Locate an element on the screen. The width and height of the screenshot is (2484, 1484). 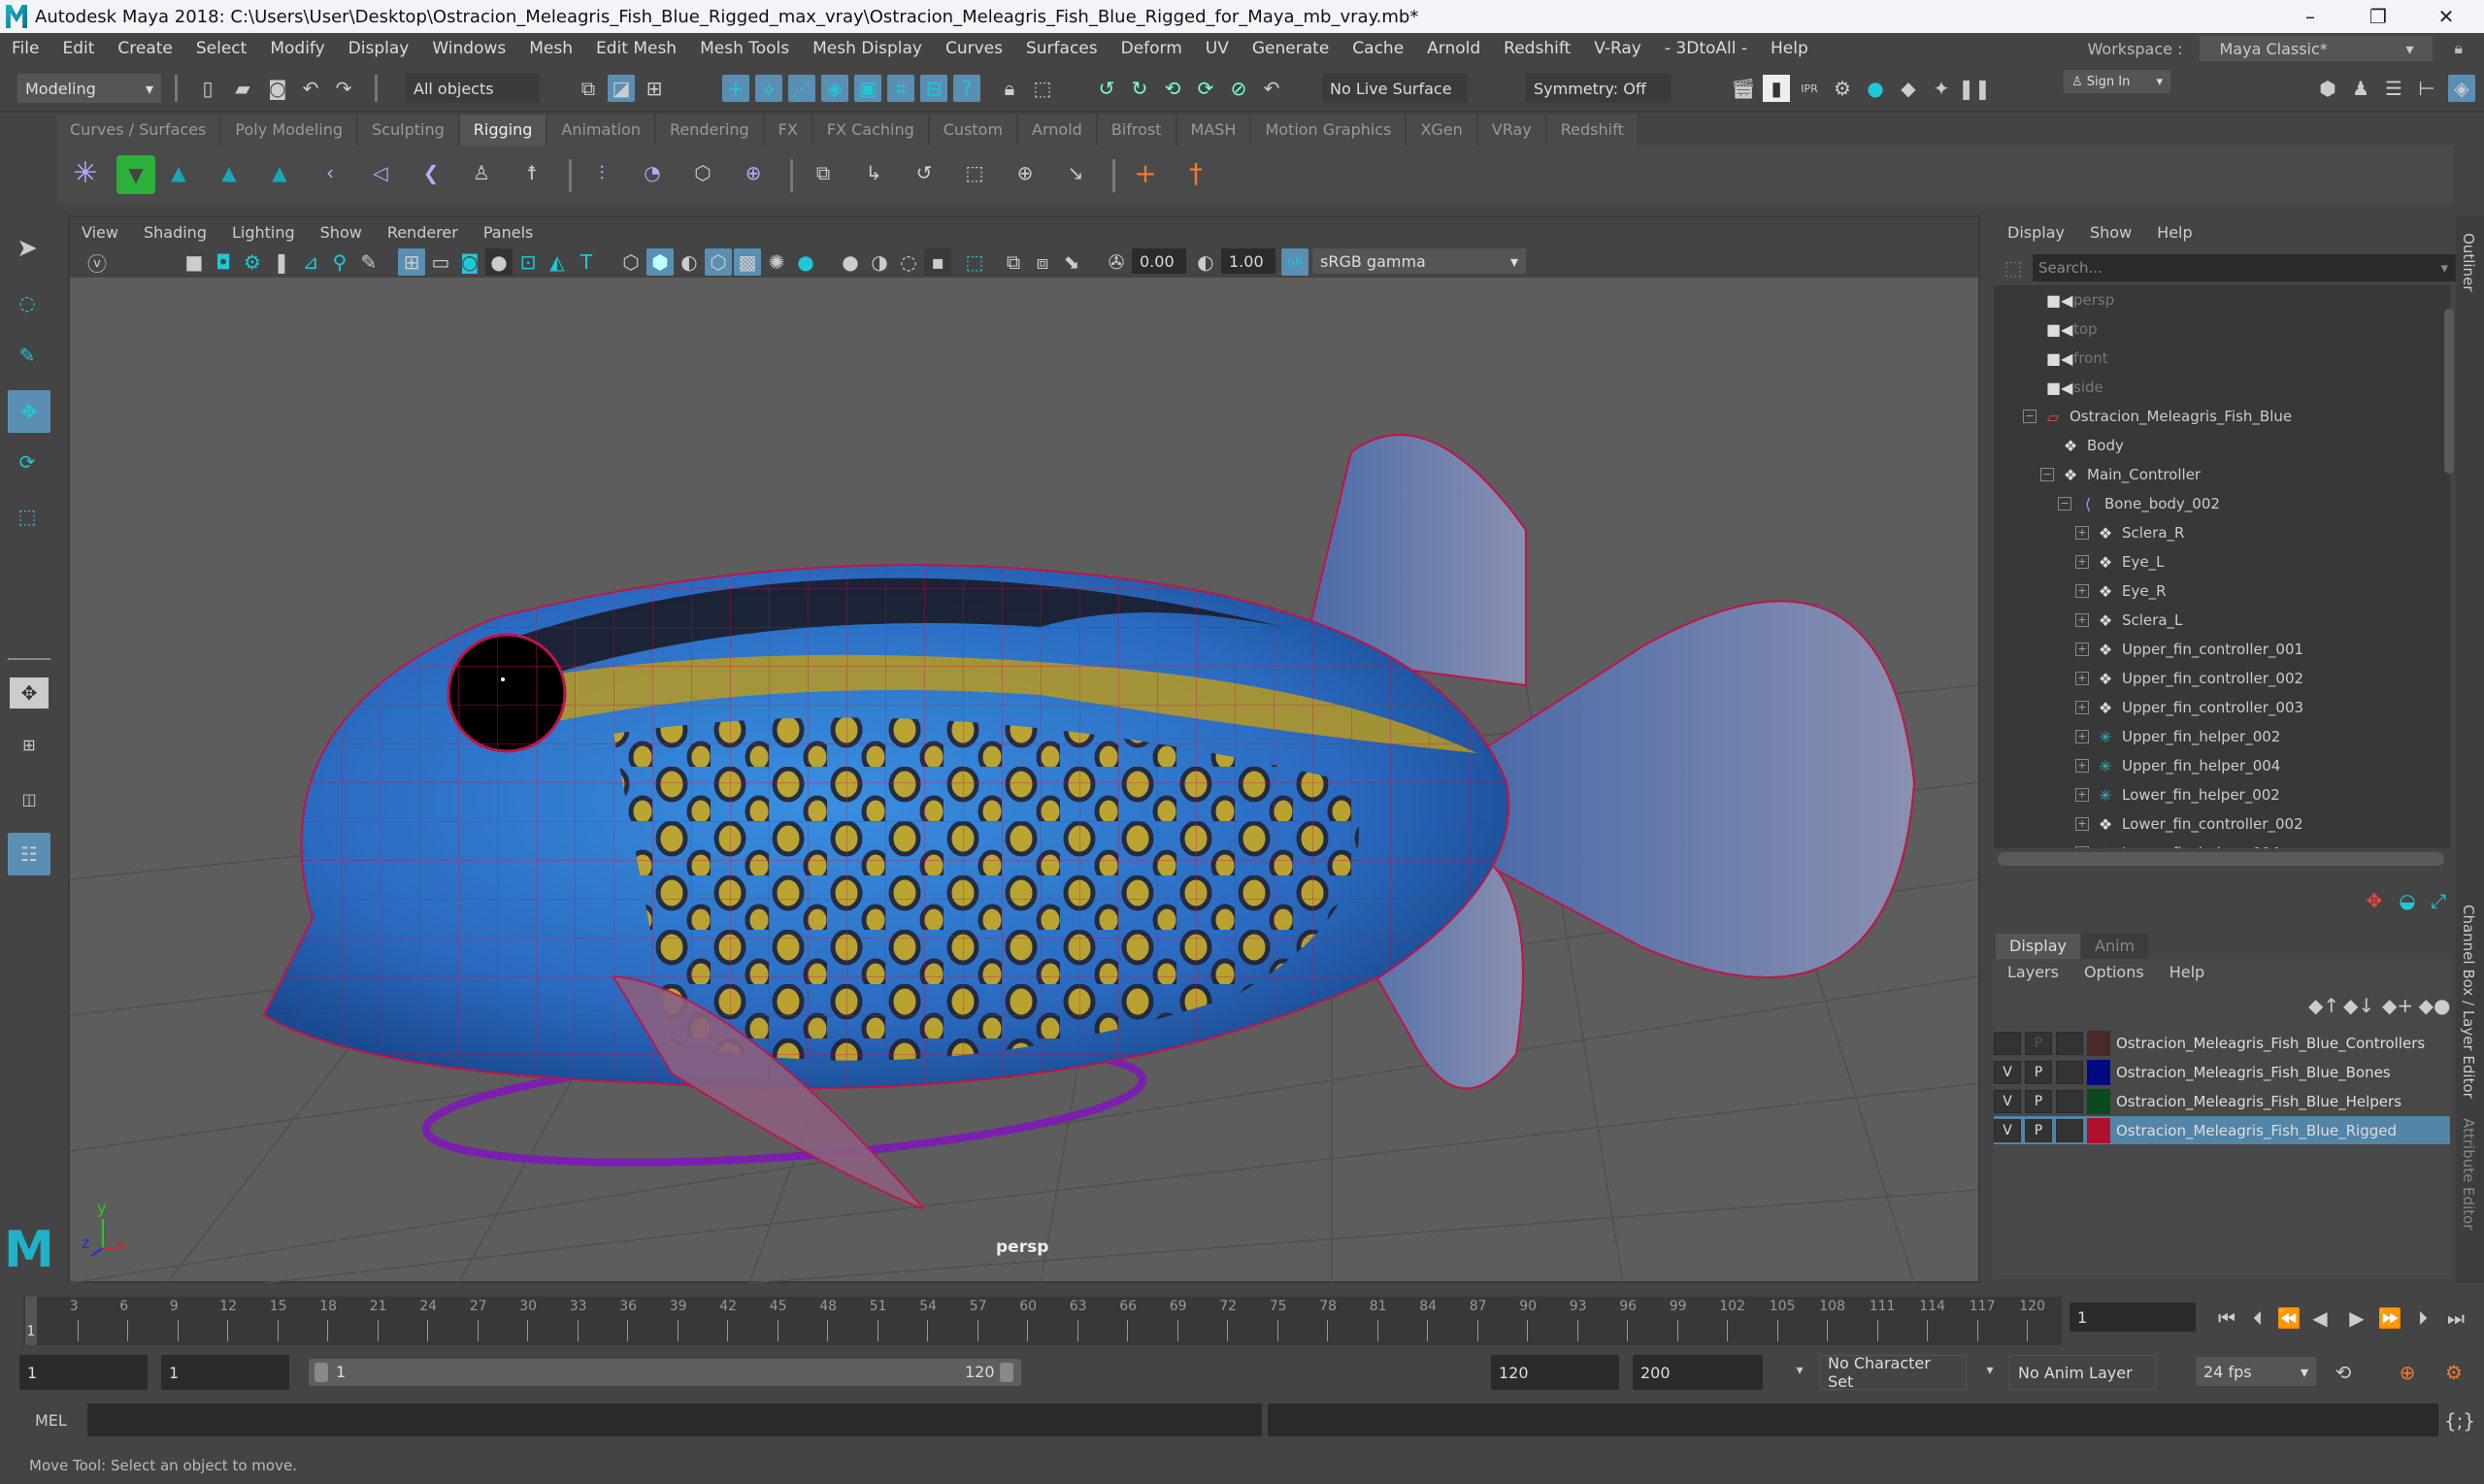
smooth-skin-icon: ◔ is located at coordinates (652, 172).